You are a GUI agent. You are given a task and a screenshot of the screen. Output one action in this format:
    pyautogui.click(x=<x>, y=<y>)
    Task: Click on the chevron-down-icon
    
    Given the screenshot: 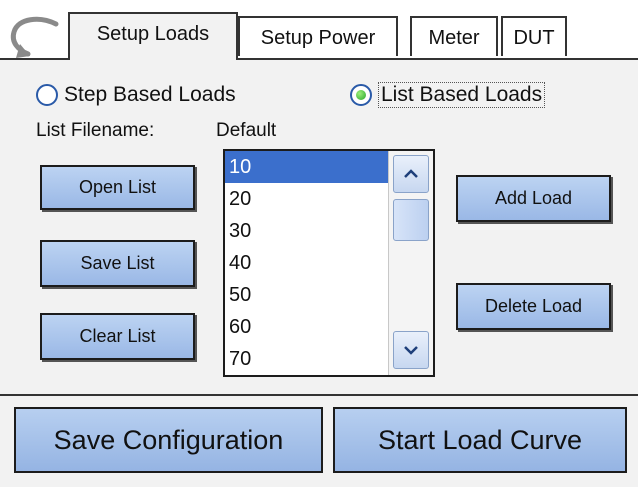 What is the action you would take?
    pyautogui.click(x=411, y=350)
    